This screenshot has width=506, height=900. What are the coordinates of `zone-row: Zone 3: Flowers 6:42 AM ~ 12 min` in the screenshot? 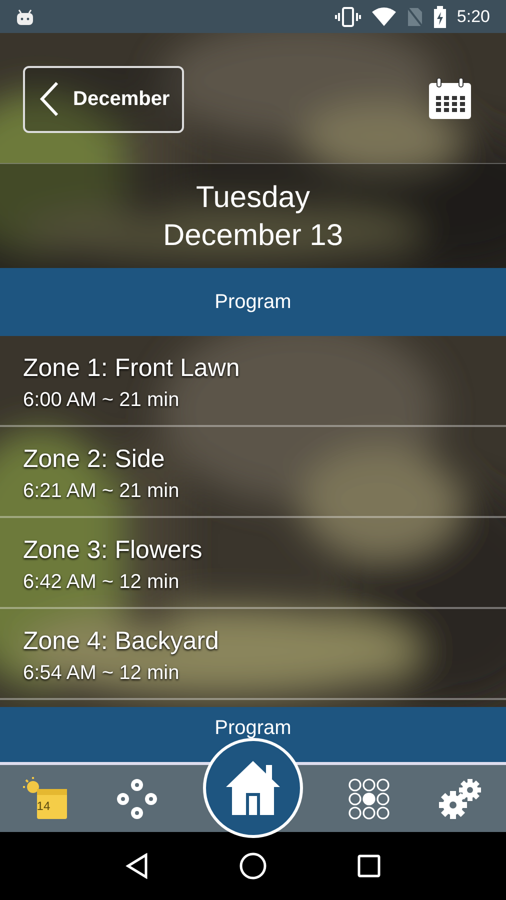 It's located at (253, 563).